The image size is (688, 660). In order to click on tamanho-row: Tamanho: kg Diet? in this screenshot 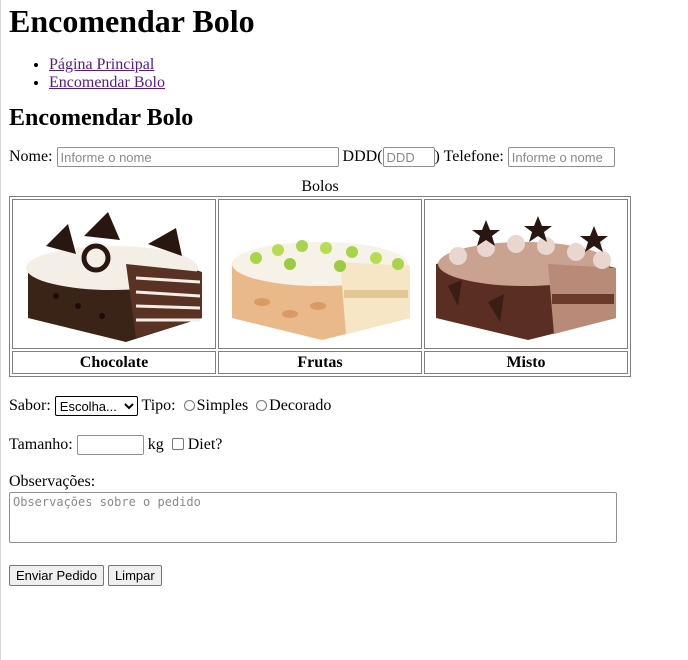, I will do `click(344, 445)`.